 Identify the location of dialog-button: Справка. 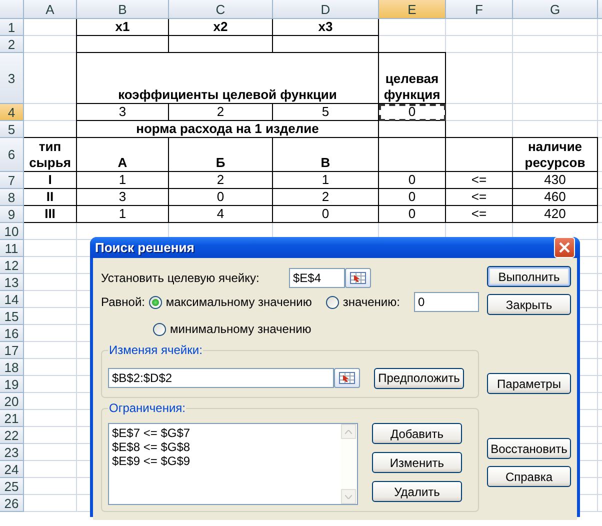
(529, 476).